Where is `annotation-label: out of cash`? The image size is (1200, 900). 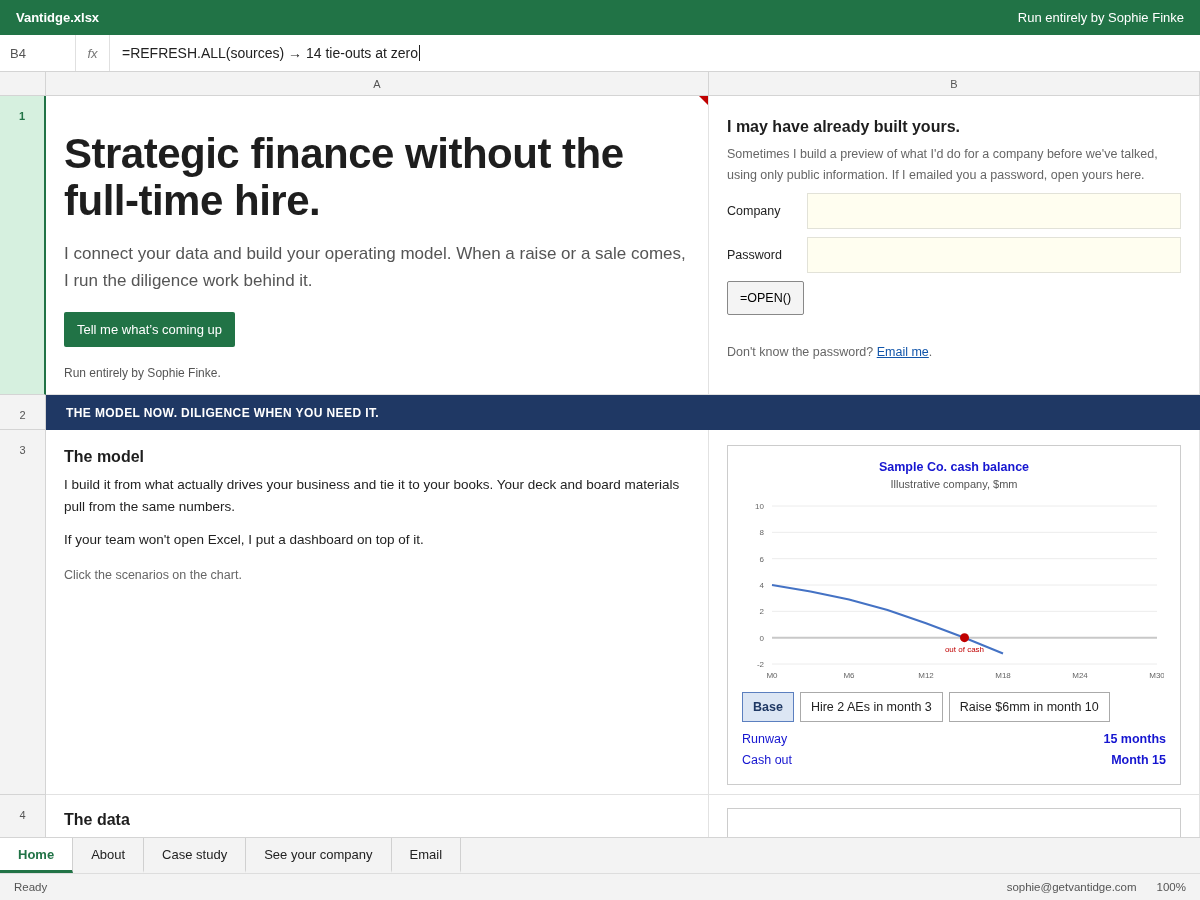 annotation-label: out of cash is located at coordinates (964, 649).